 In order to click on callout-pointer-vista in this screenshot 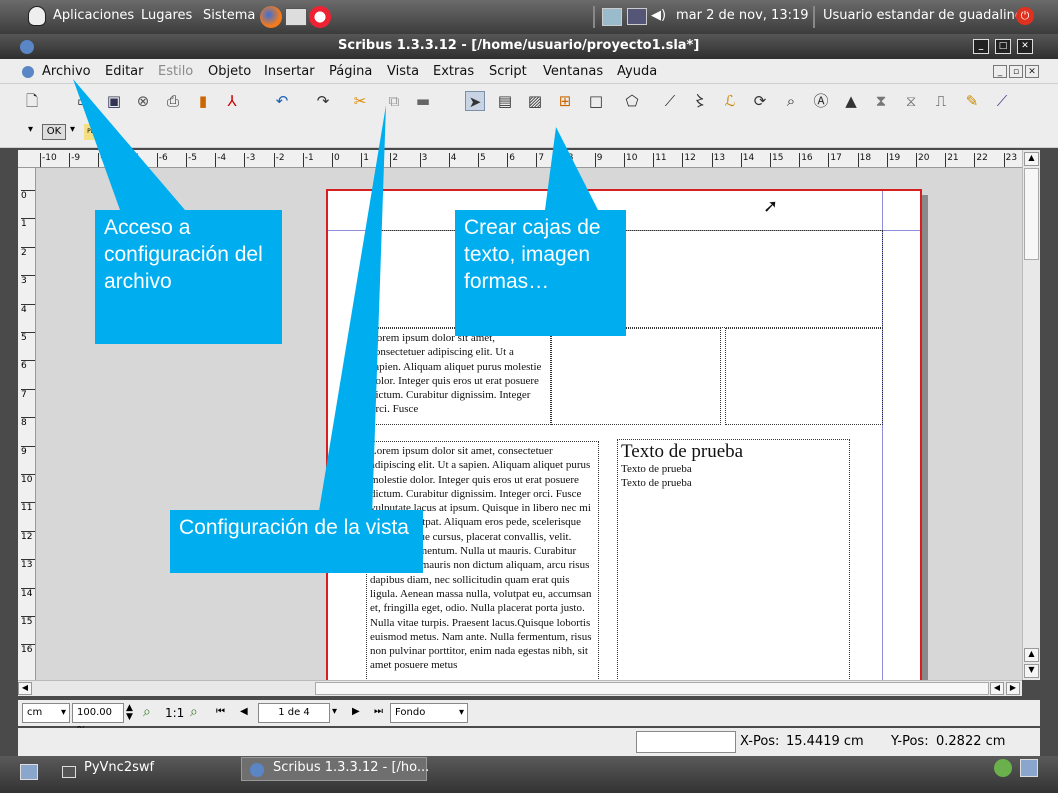, I will do `click(352, 311)`.